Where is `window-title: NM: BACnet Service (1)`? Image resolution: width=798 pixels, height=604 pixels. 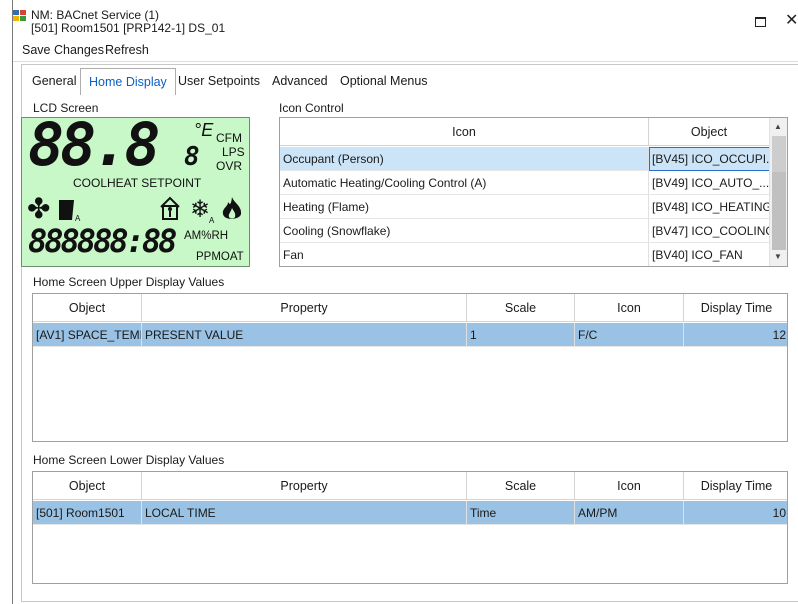
window-title: NM: BACnet Service (1) is located at coordinates (95, 15).